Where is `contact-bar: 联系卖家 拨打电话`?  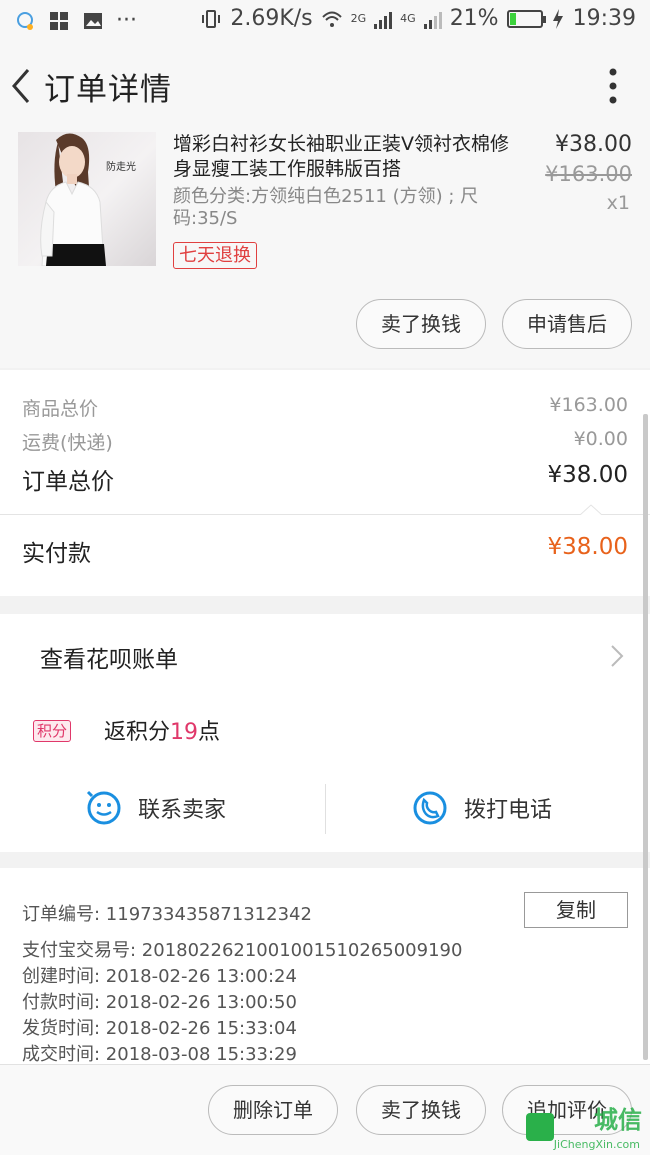 contact-bar: 联系卖家 拨打电话 is located at coordinates (325, 810).